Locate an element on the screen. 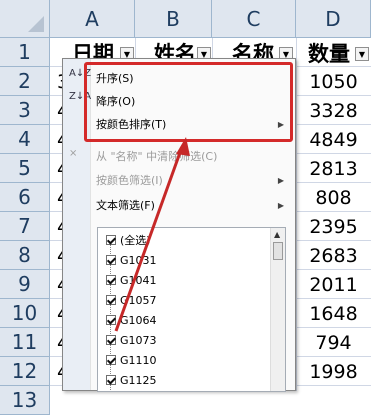 The width and height of the screenshot is (371, 415). column-header-c: C is located at coordinates (254, 19).